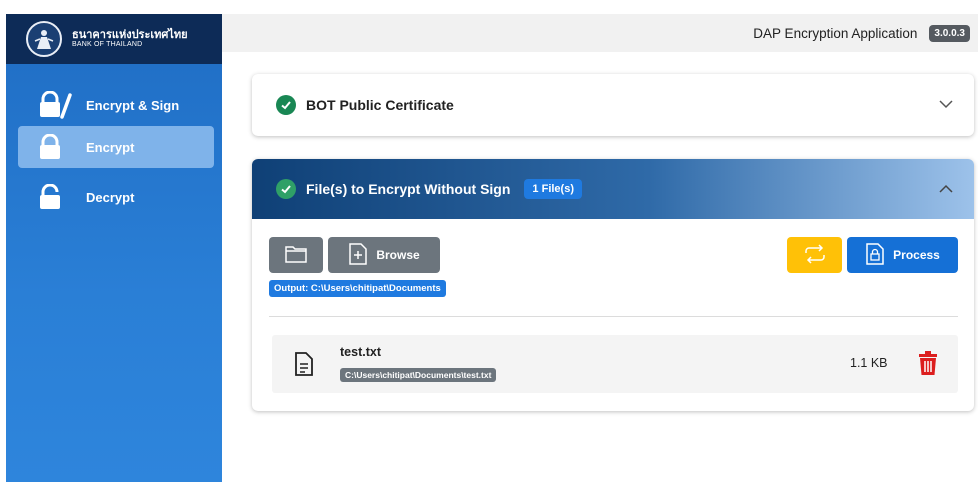  Describe the element at coordinates (875, 255) in the screenshot. I see `lock-file-icon` at that location.